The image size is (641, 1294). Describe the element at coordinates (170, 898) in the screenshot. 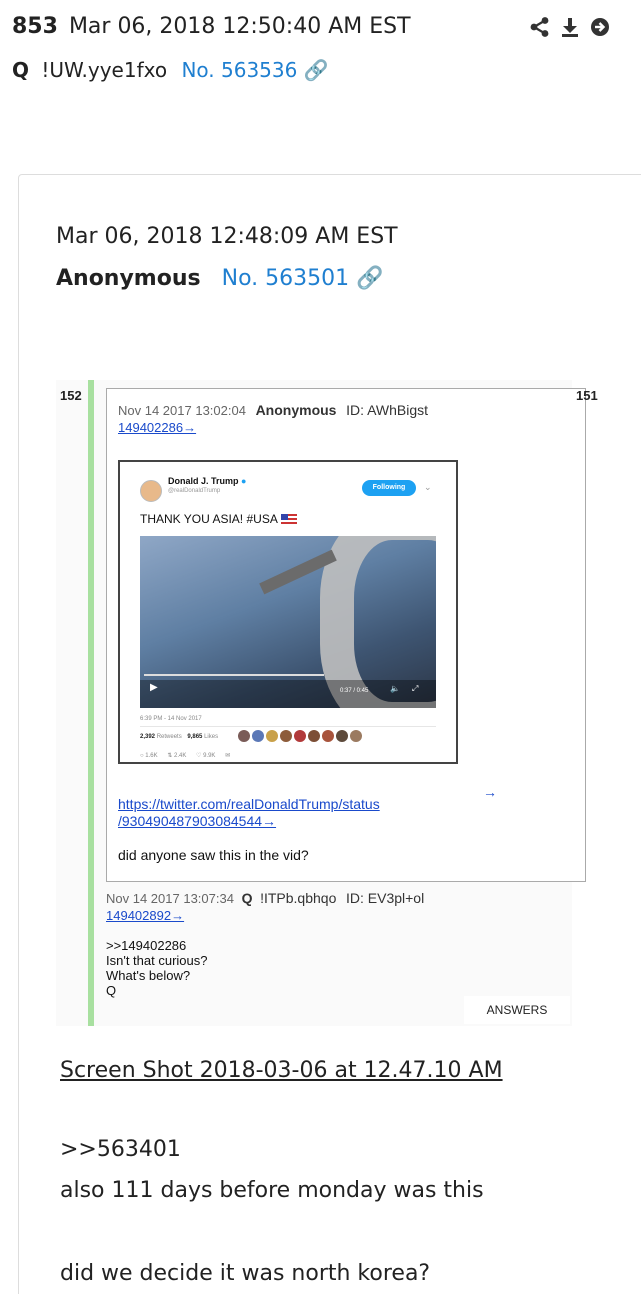

I see `post2-date: Nov 14 2017 13:07:34` at that location.